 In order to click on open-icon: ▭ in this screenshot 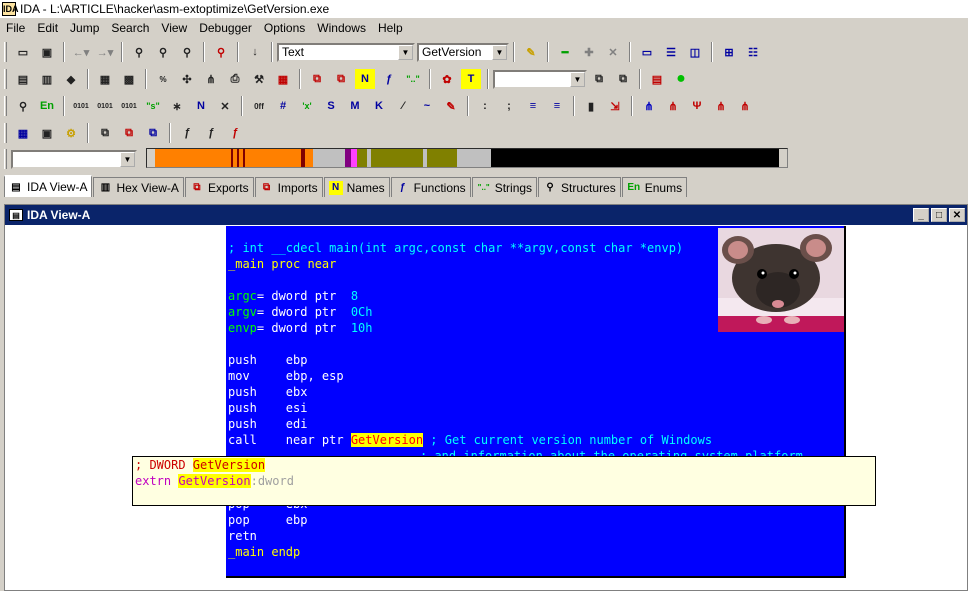, I will do `click(23, 52)`.